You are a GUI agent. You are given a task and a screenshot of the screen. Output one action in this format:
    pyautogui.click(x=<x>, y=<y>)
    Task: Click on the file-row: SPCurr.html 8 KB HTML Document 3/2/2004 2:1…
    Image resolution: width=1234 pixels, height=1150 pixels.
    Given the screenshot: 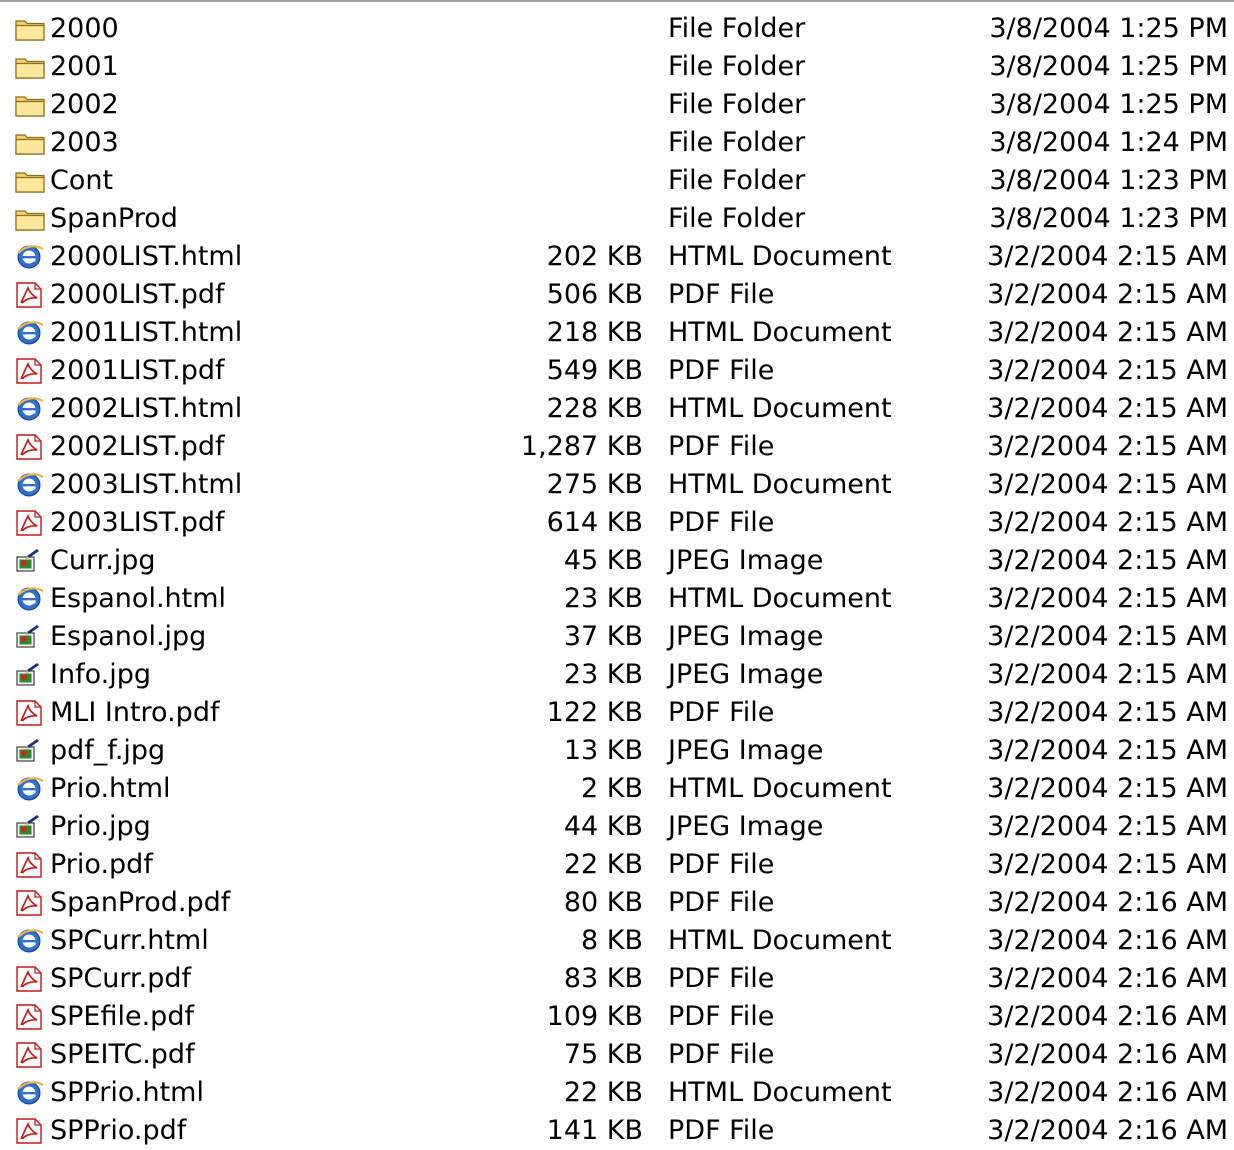 What is the action you would take?
    pyautogui.click(x=617, y=941)
    